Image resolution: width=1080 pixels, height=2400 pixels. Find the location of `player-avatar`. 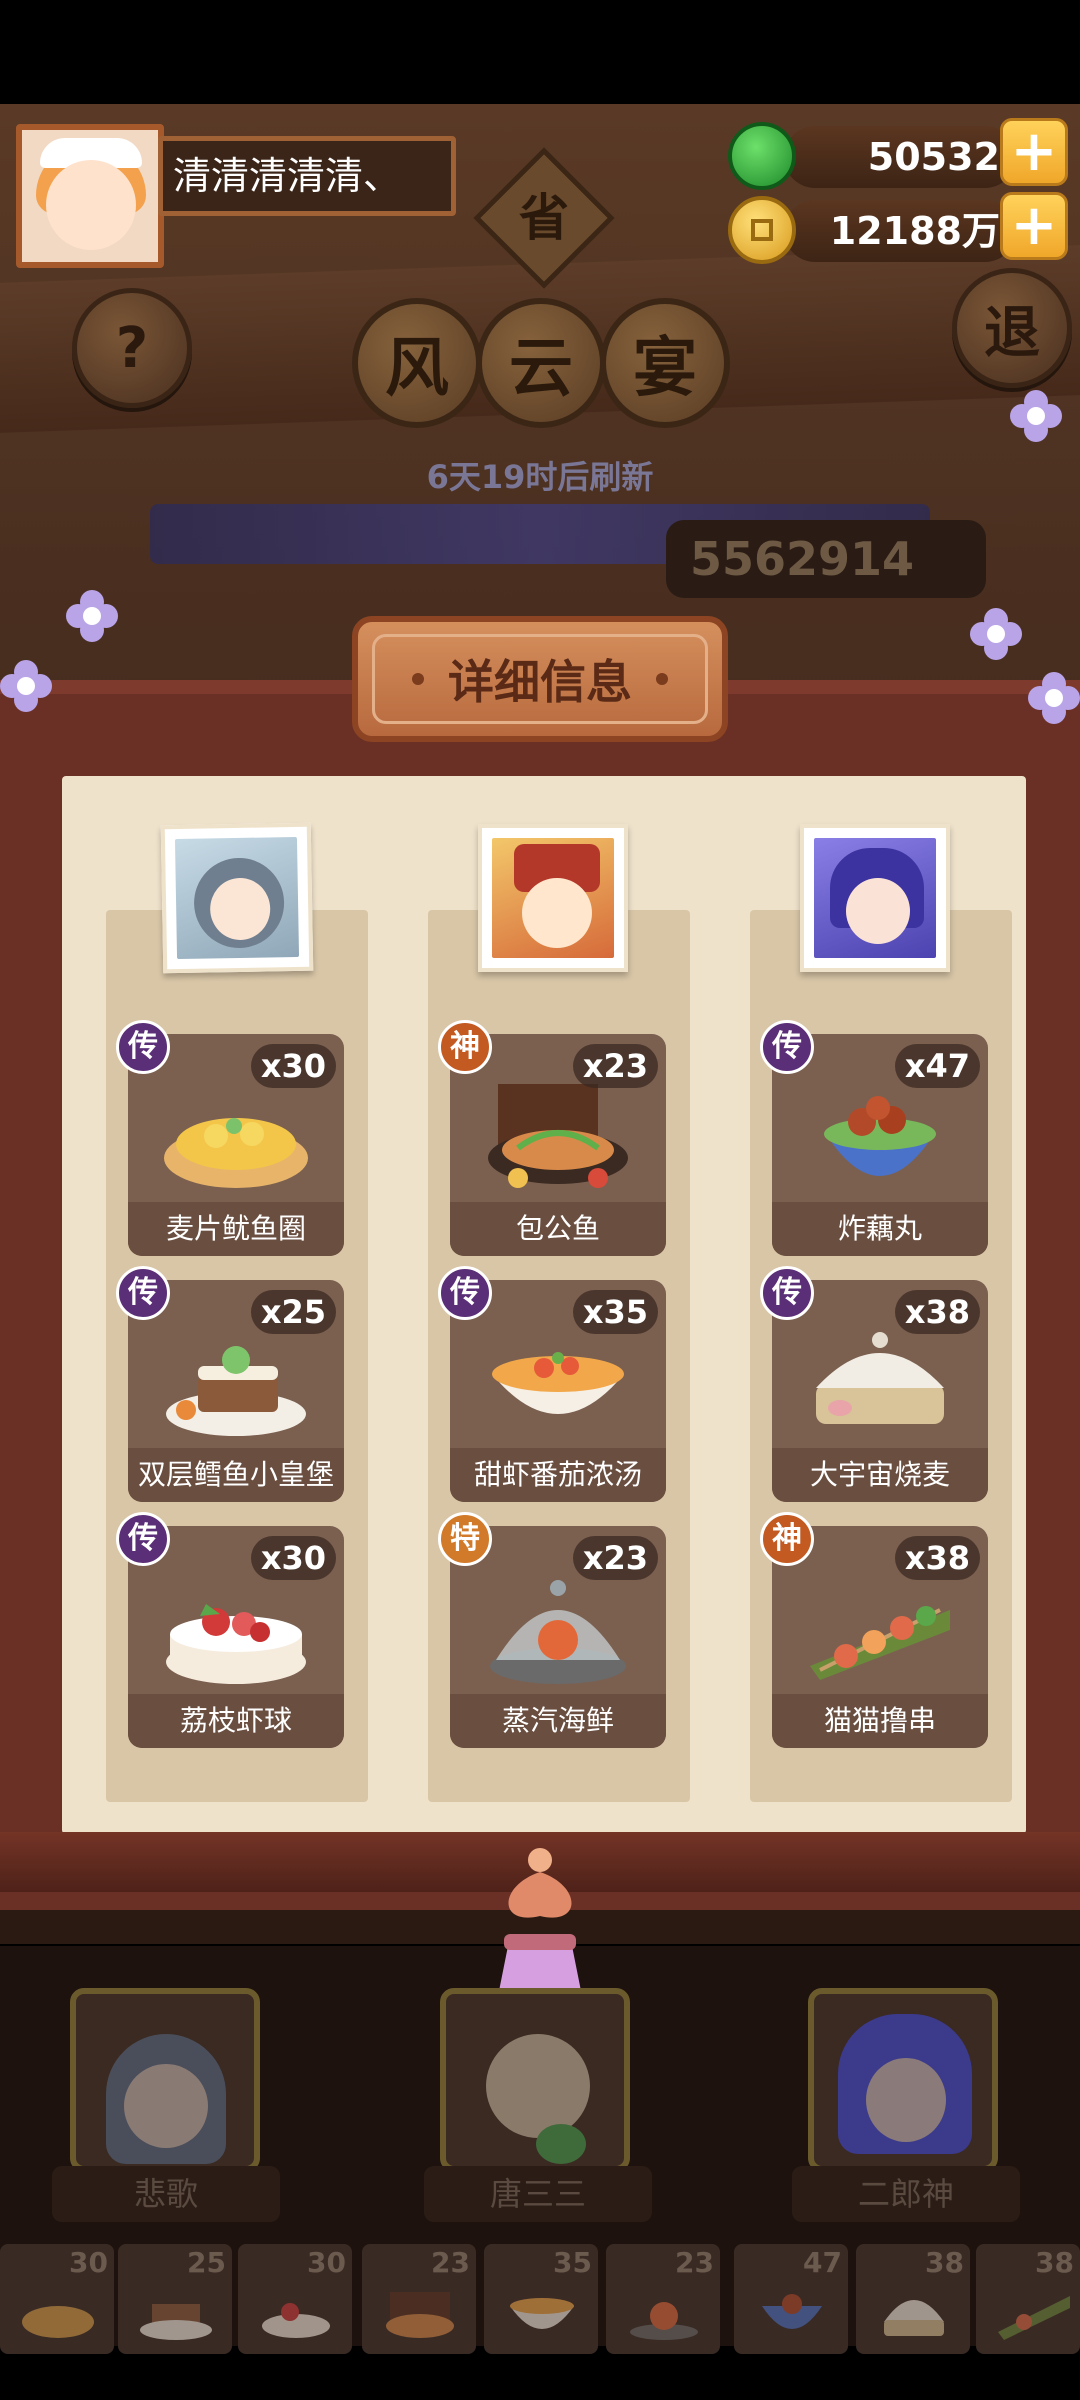

player-avatar is located at coordinates (90, 196).